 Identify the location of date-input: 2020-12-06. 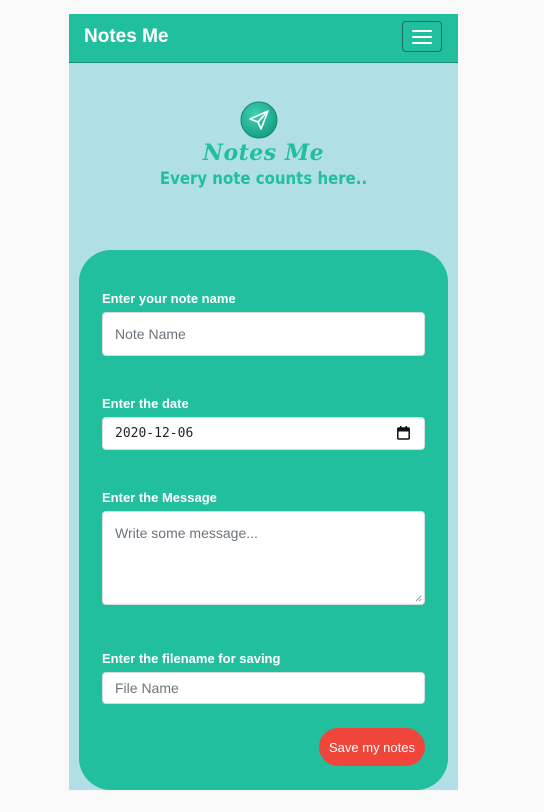
(263, 433).